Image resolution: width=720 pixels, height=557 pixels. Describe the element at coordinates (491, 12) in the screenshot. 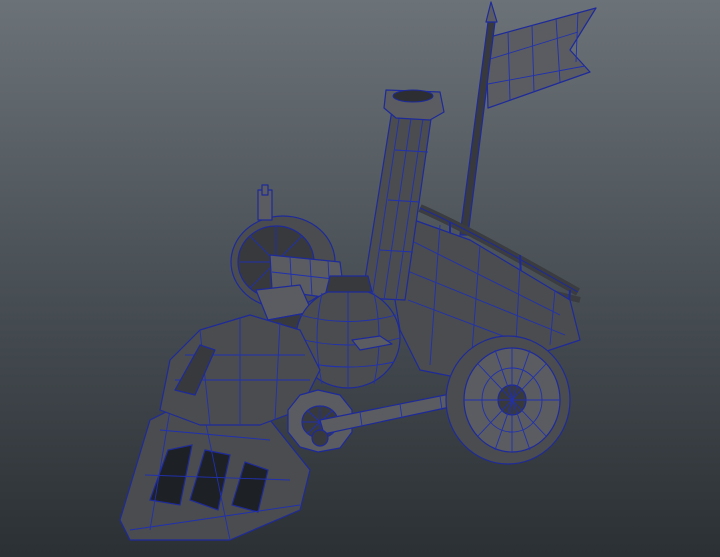

I see `flag-pole-tip` at that location.